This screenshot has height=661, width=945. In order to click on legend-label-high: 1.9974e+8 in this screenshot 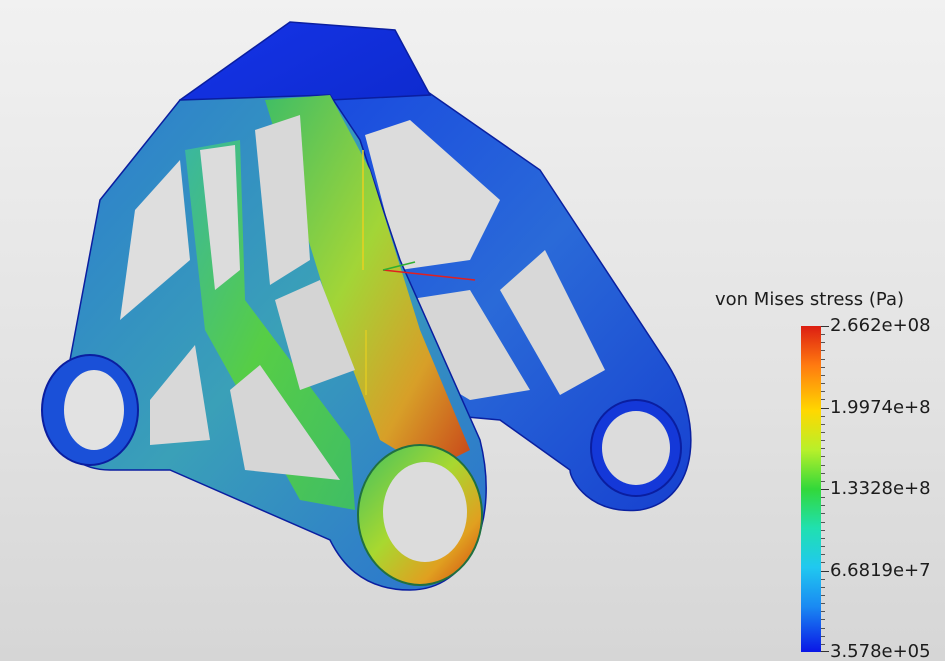, I will do `click(880, 407)`.